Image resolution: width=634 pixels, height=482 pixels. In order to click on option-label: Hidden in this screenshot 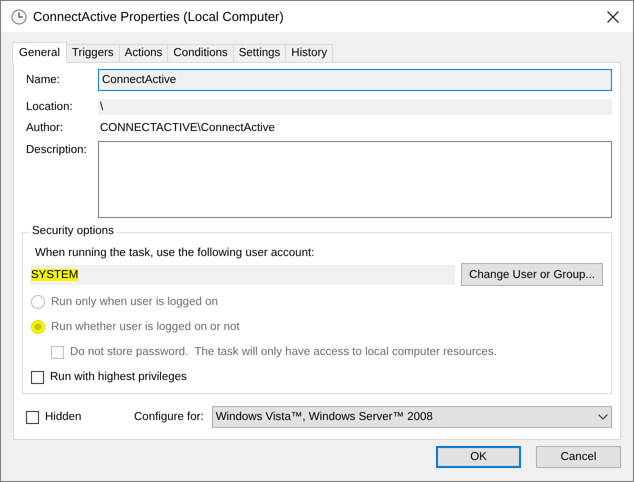, I will do `click(63, 417)`.